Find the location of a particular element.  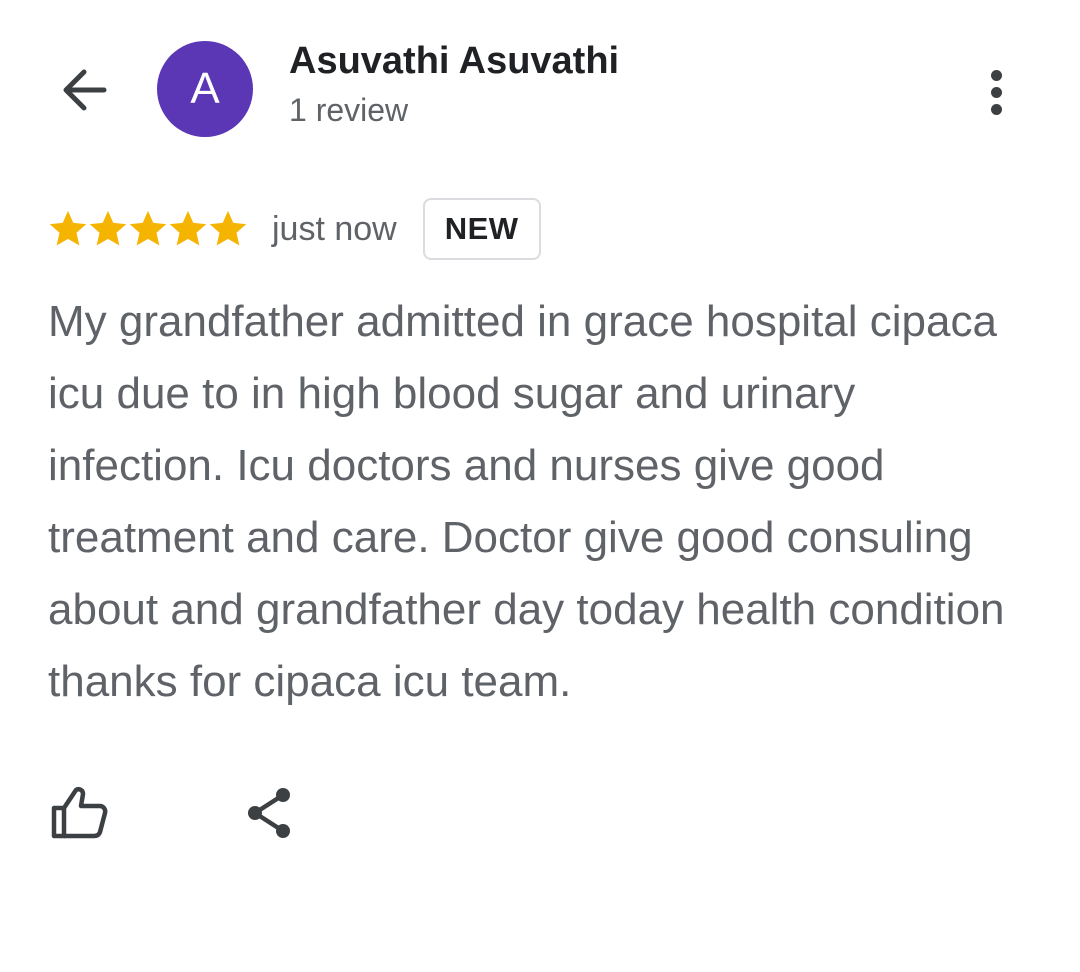

thumbs-up-icon is located at coordinates (79, 812).